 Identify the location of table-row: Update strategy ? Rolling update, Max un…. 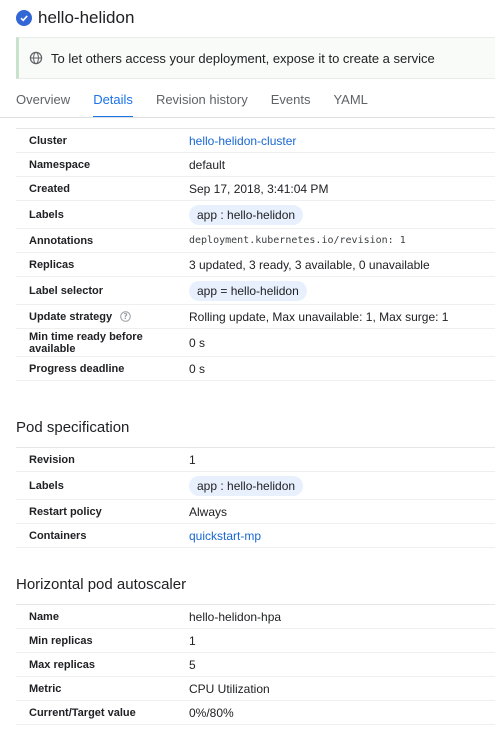
(255, 317).